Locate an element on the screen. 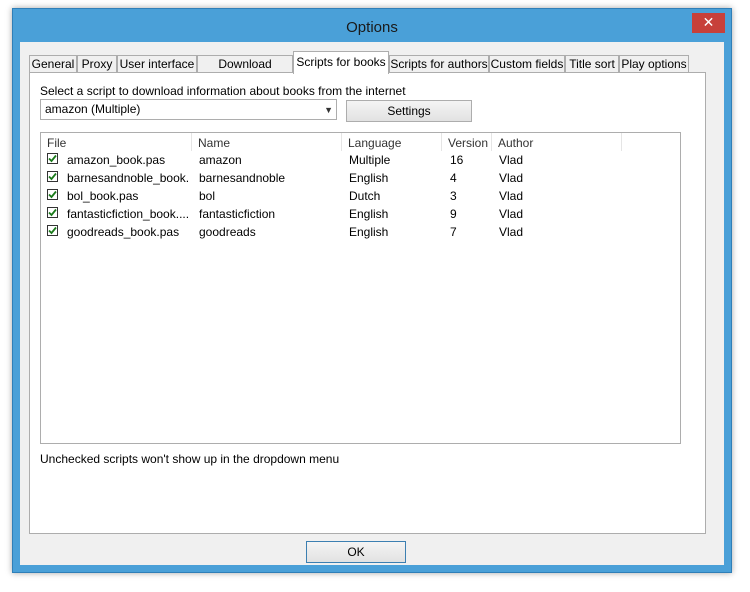  tab-proxy: Proxy is located at coordinates (97, 64).